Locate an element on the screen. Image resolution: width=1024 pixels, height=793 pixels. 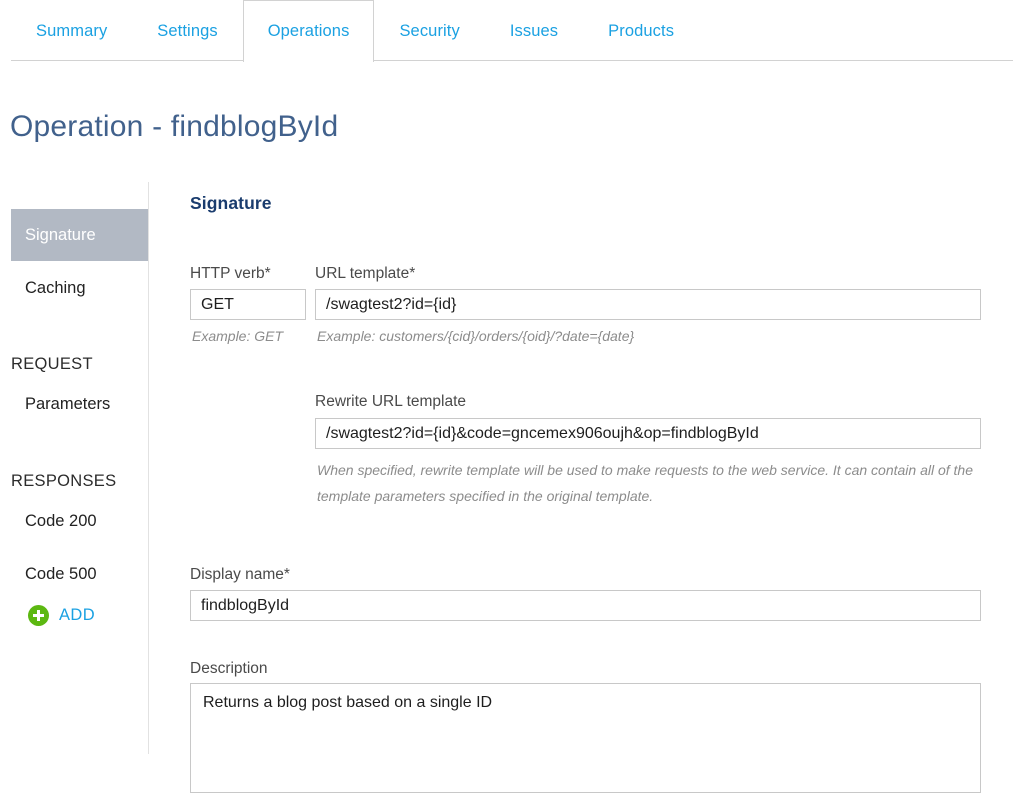
tab-label: Operations is located at coordinates (308, 30).